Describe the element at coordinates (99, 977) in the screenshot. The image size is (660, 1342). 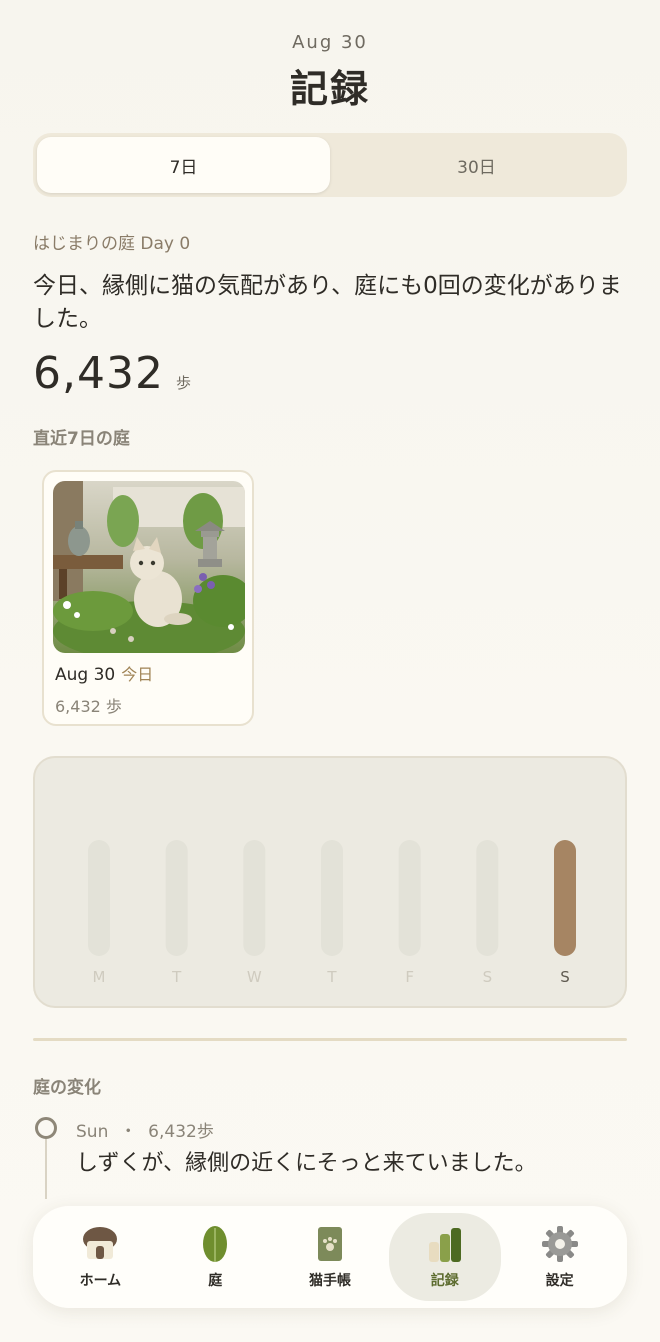
I see `x-tick-label: M` at that location.